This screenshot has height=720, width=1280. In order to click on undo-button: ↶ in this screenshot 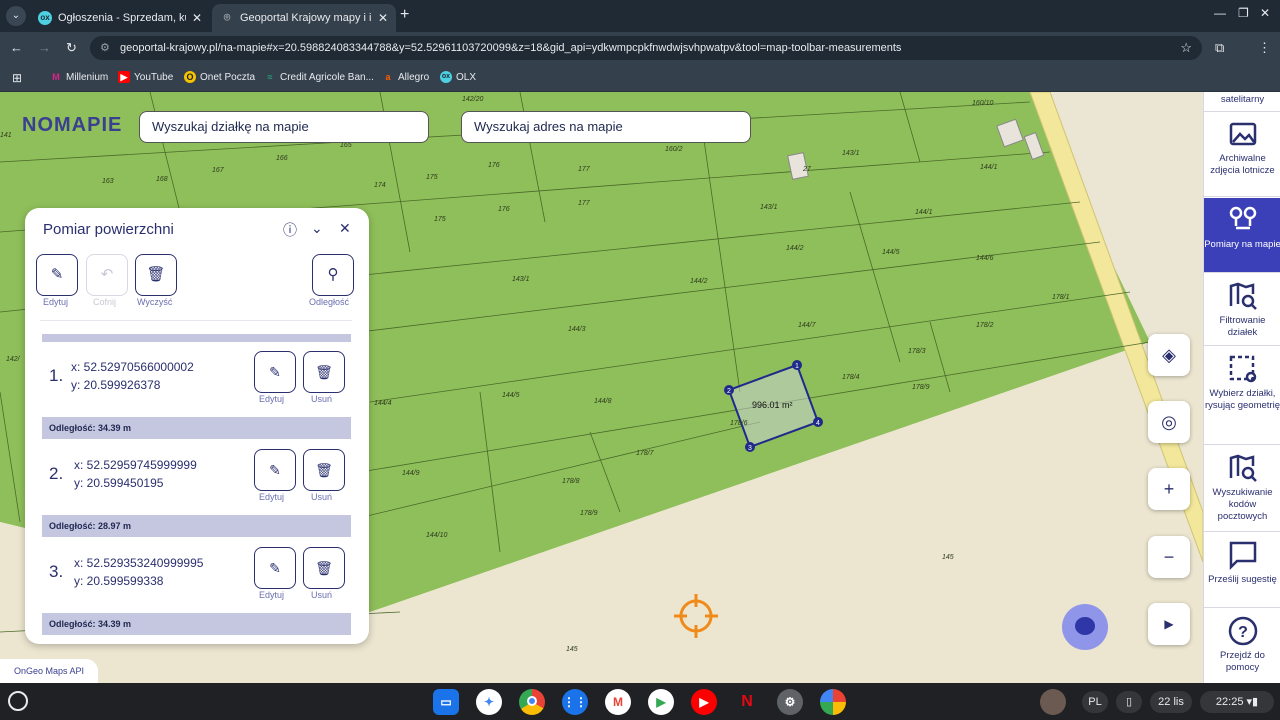, I will do `click(107, 275)`.